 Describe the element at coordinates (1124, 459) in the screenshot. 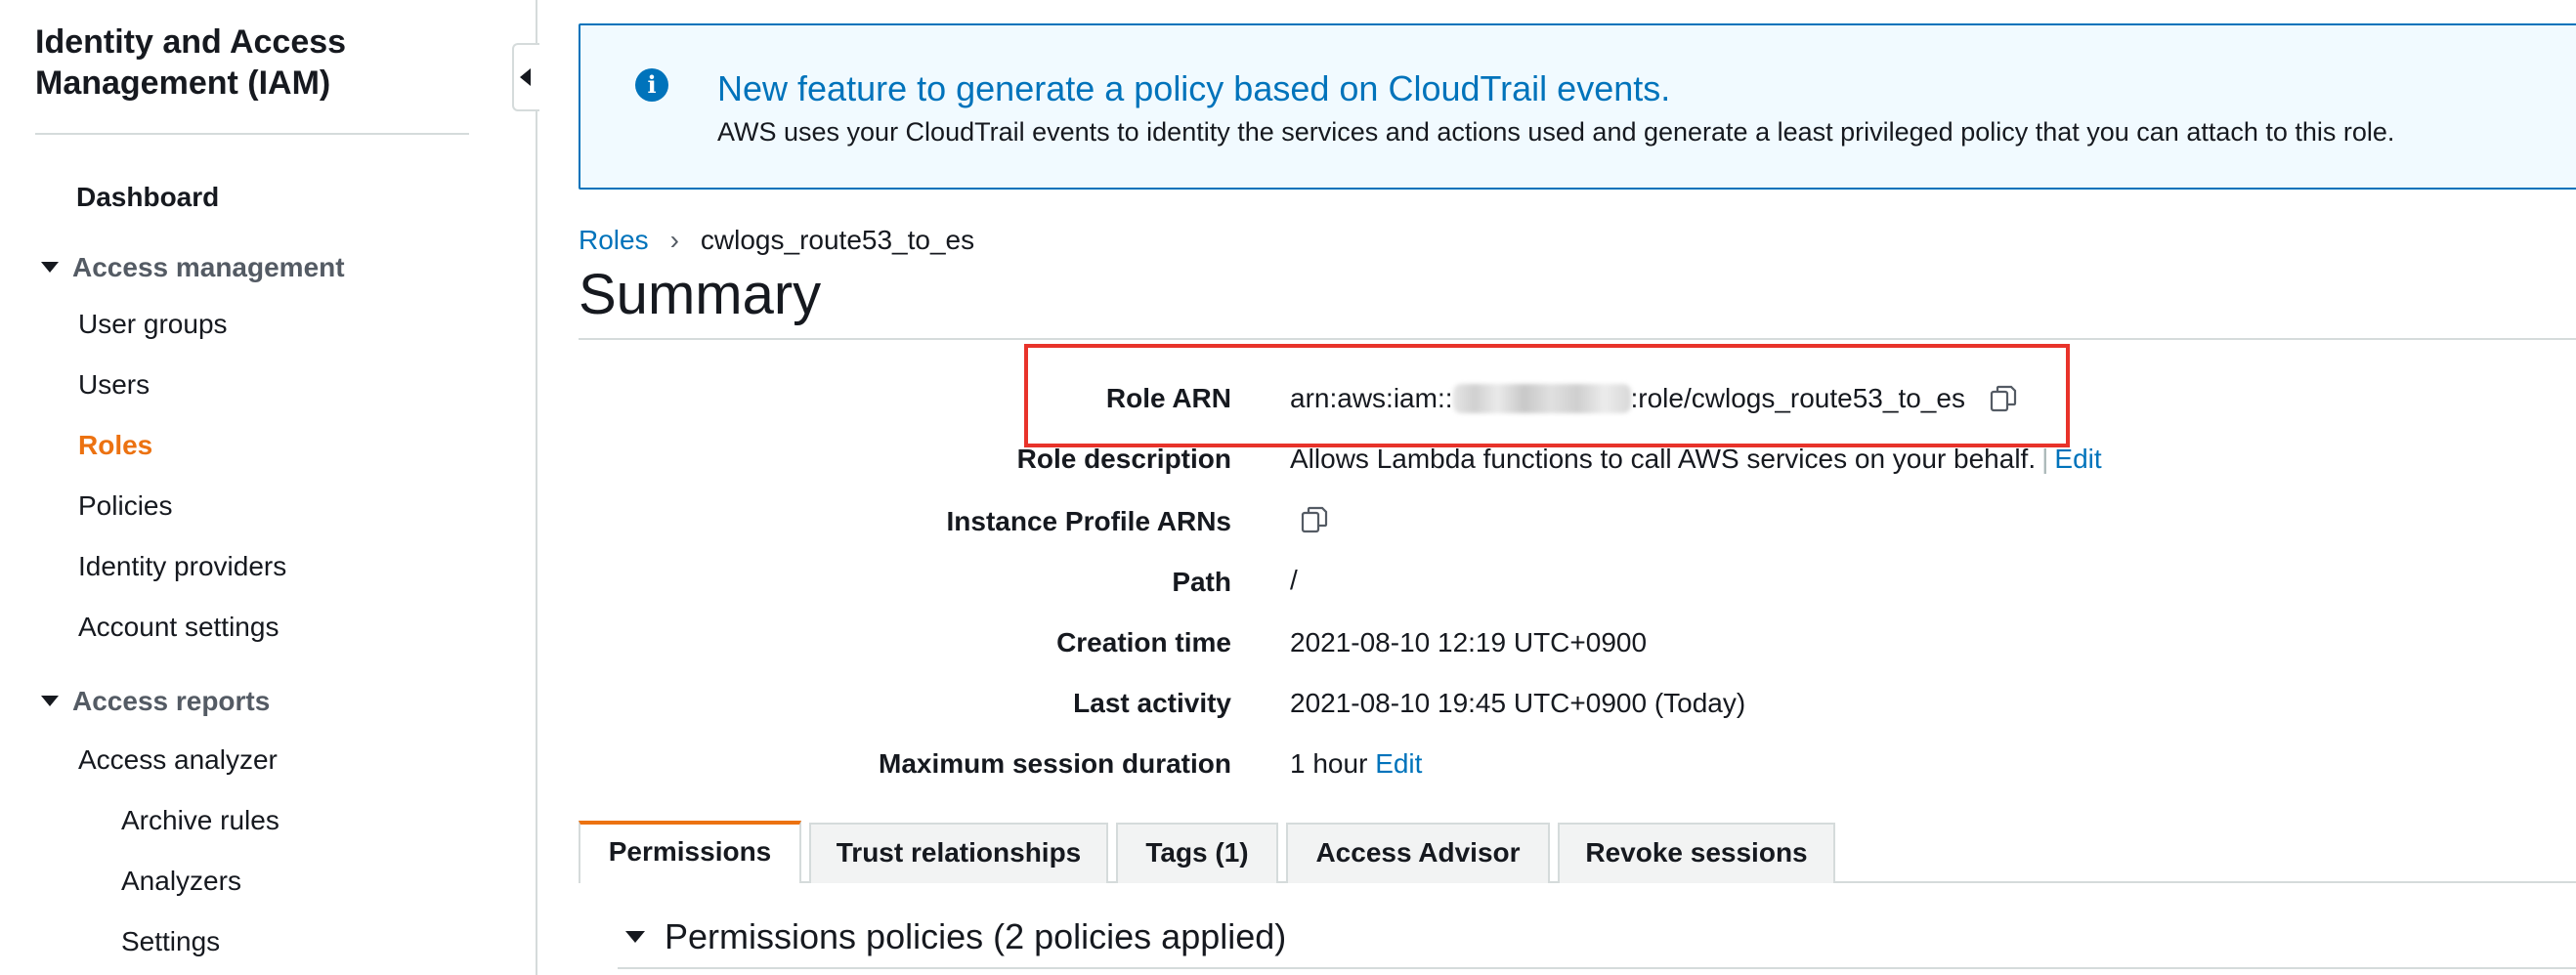

I see `role-description-label: Role description` at that location.